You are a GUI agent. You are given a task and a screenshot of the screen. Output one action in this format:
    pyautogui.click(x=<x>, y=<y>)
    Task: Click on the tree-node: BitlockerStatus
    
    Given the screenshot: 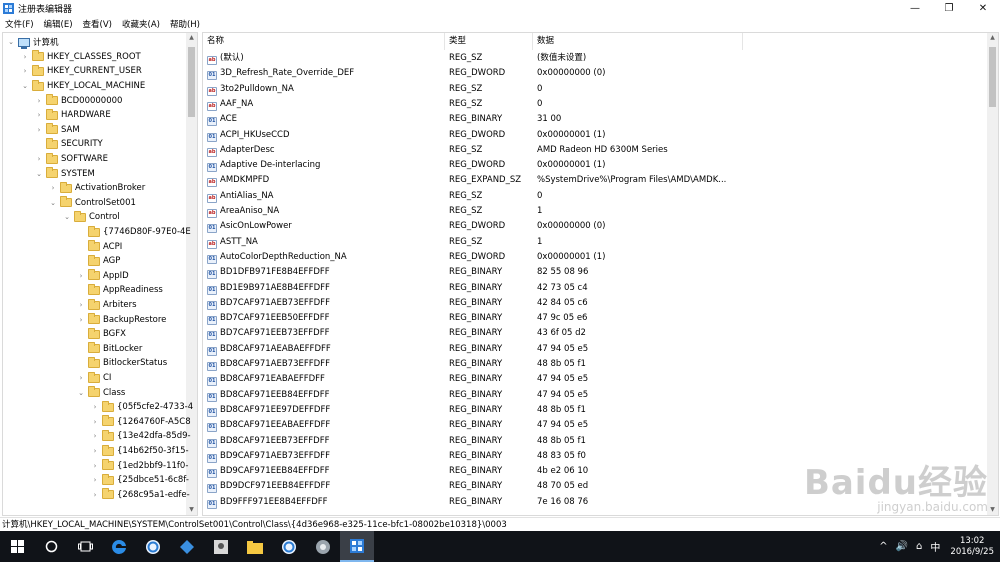 What is the action you would take?
    pyautogui.click(x=122, y=363)
    